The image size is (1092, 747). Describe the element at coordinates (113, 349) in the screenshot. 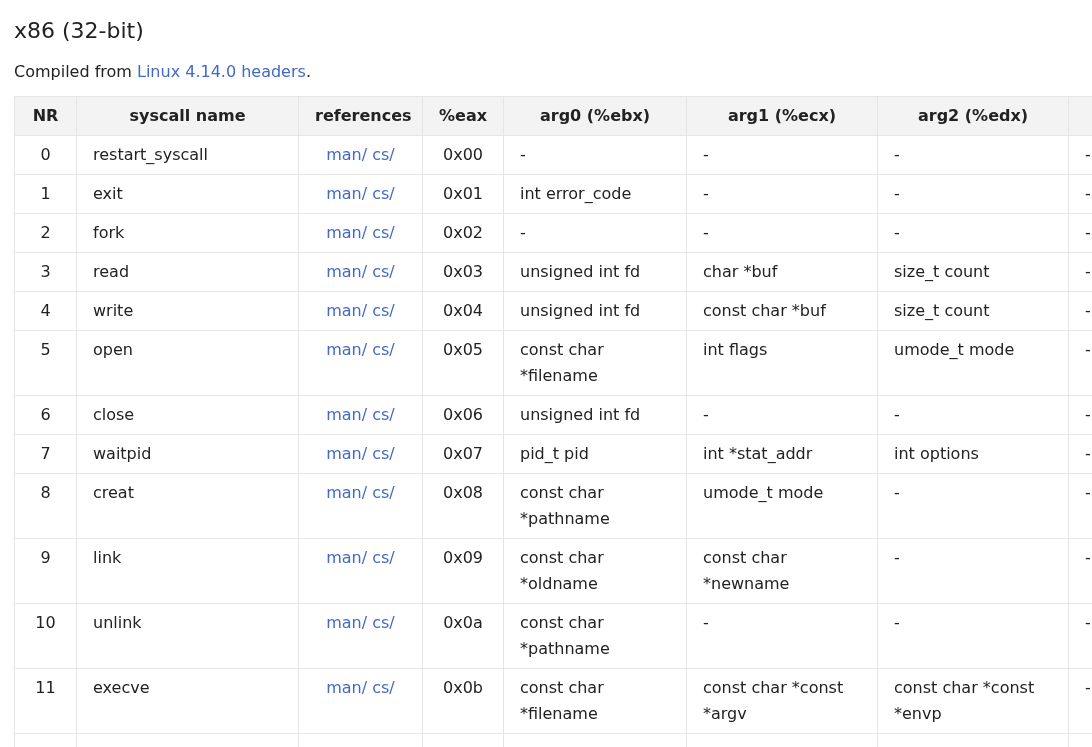

I see `table-cell: open` at that location.